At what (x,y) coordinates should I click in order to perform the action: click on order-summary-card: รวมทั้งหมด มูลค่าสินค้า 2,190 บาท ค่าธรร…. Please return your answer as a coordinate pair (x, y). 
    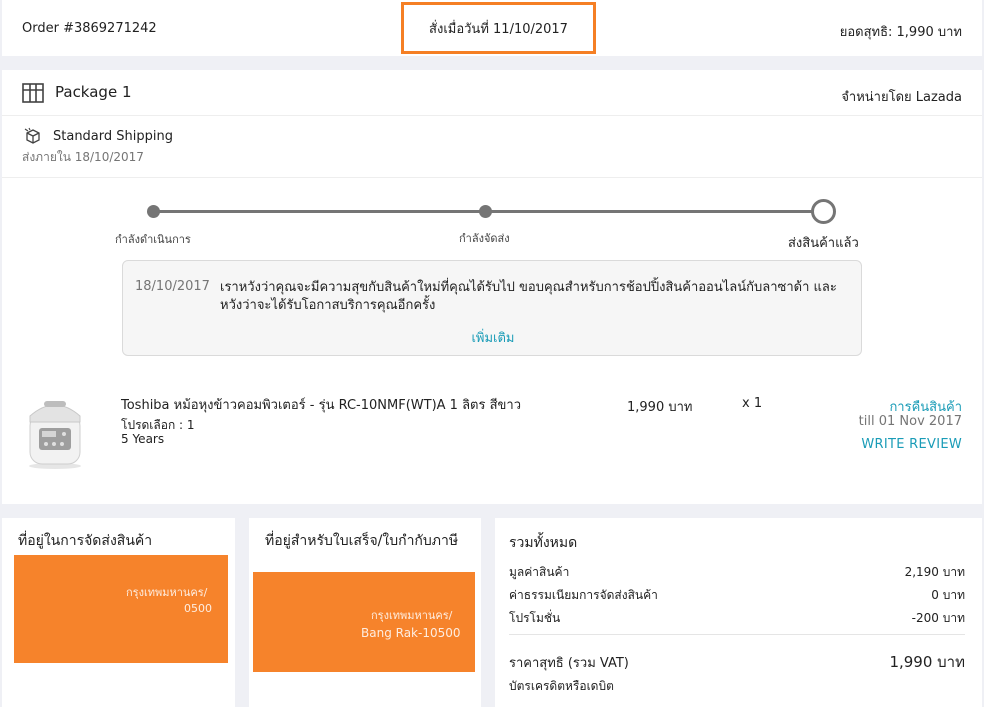
    Looking at the image, I should click on (738, 612).